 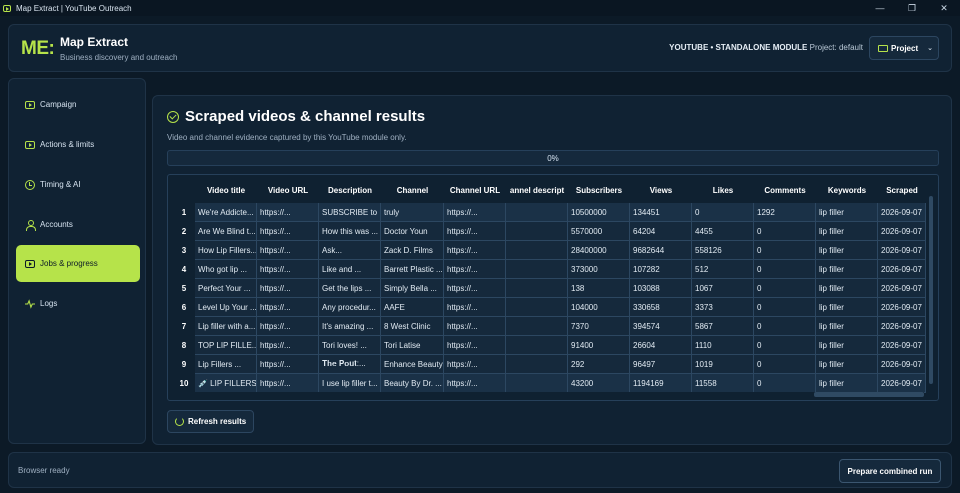 What do you see at coordinates (78, 184) in the screenshot?
I see `sidebar-item-timing: Timing & AI` at bounding box center [78, 184].